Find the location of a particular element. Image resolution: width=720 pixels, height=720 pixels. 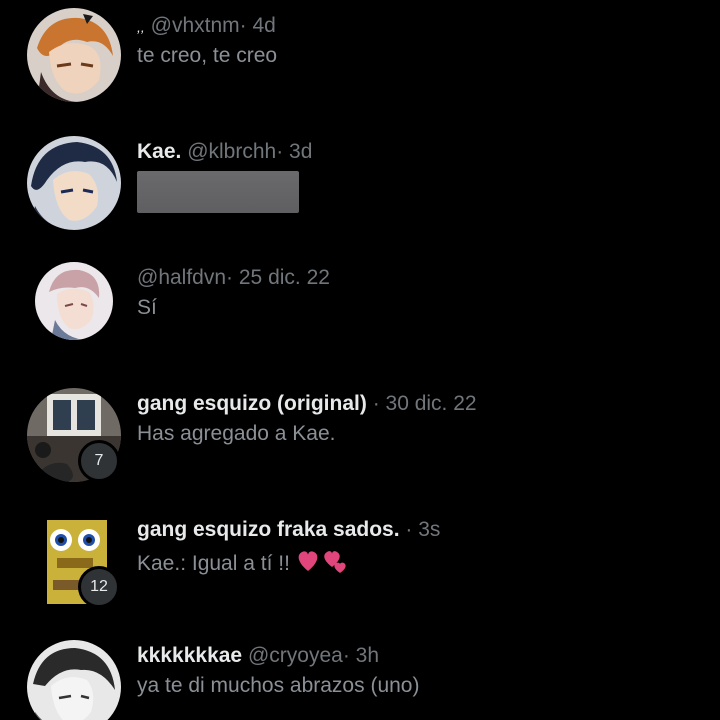

timestamp: · 25 dic. 22 is located at coordinates (278, 277).